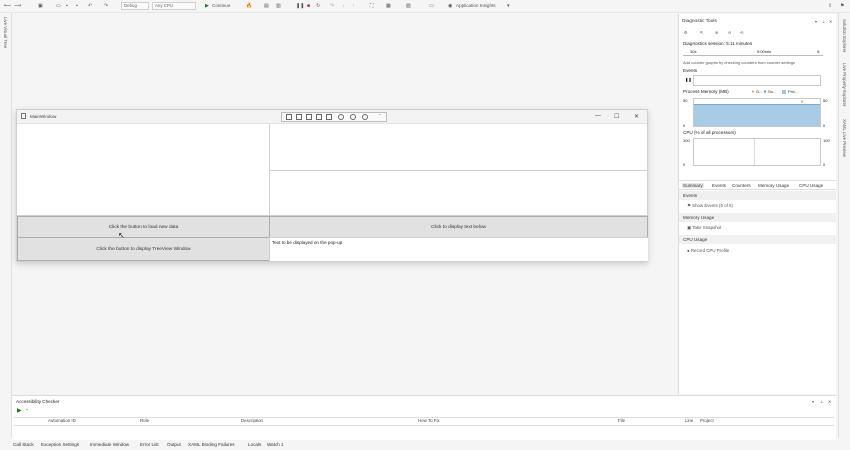 This screenshot has height=450, width=850. Describe the element at coordinates (704, 228) in the screenshot. I see `take-snapshot-button: ▣ Take Snapshot` at that location.